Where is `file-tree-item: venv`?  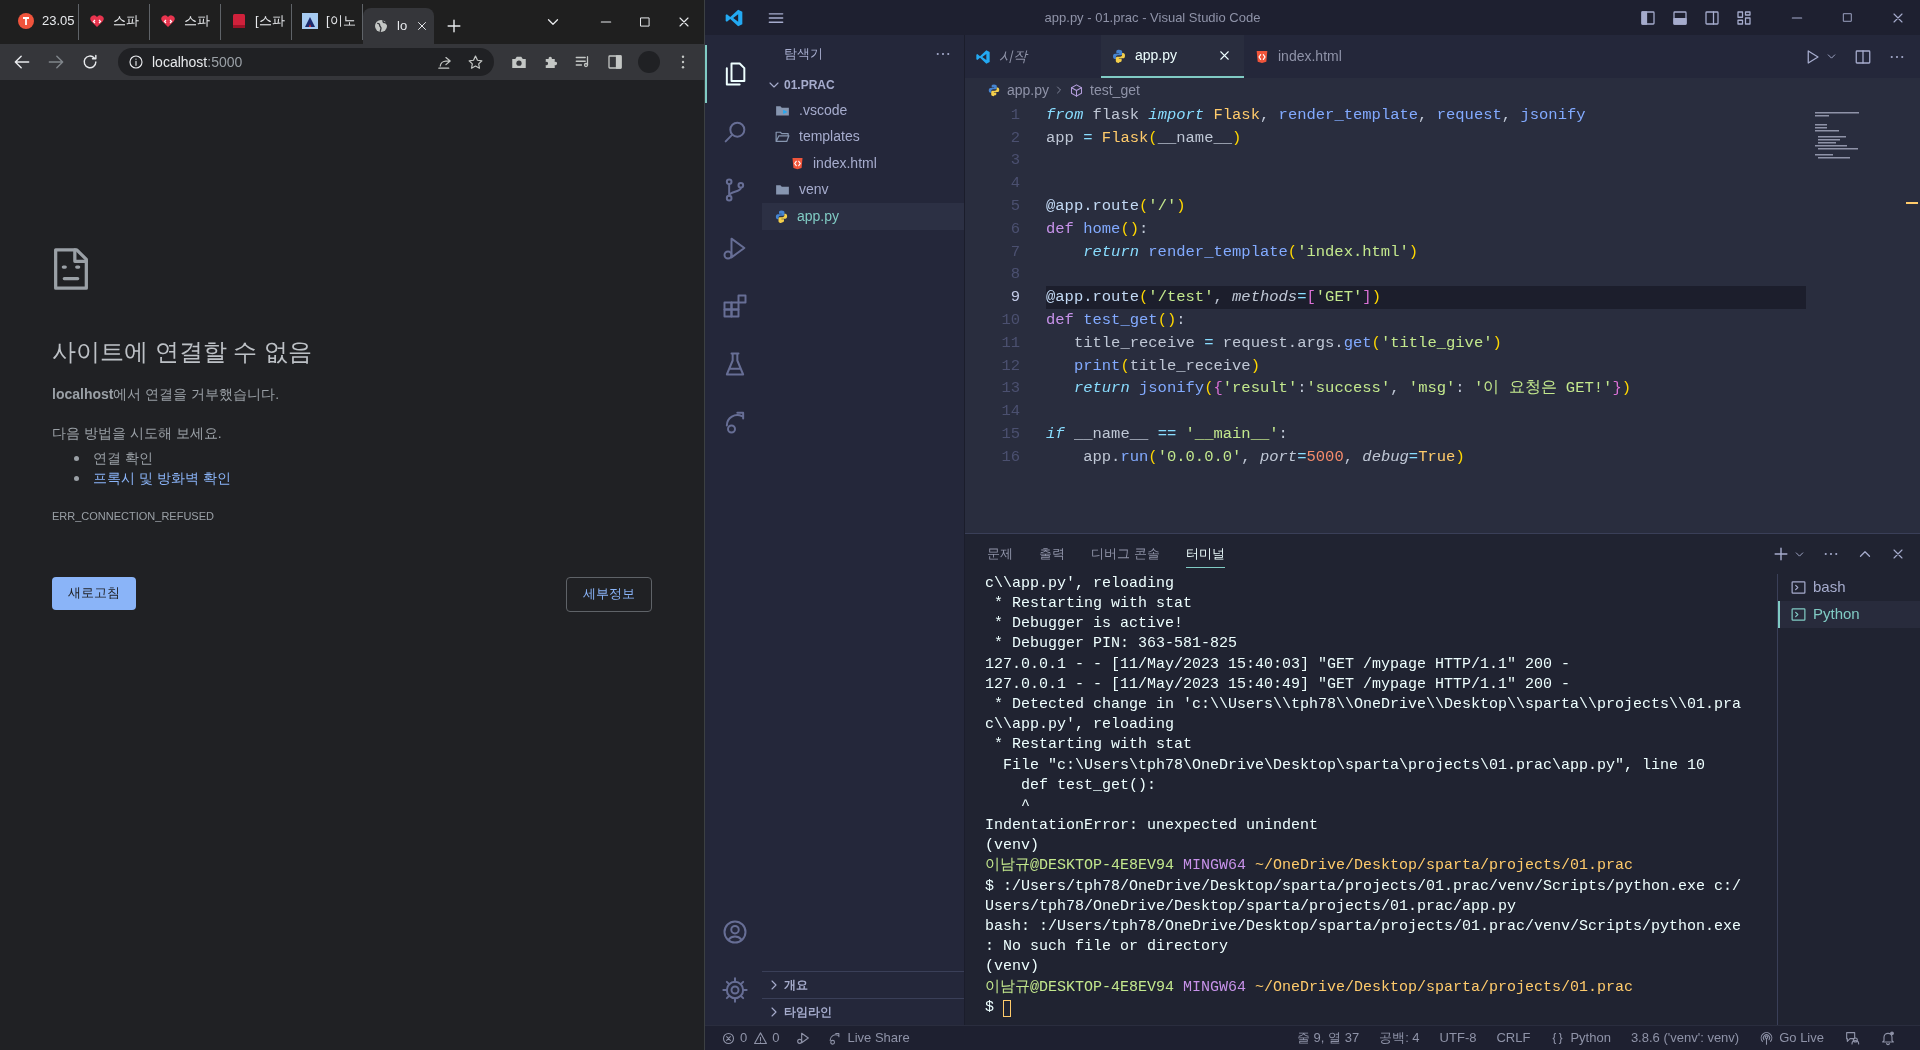 file-tree-item: venv is located at coordinates (863, 189).